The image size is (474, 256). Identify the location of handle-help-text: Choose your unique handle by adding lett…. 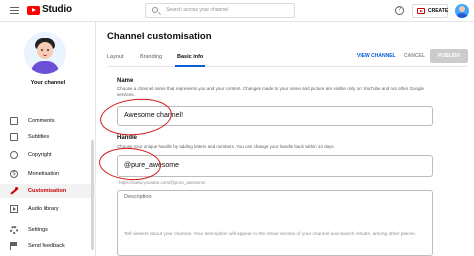
(226, 146).